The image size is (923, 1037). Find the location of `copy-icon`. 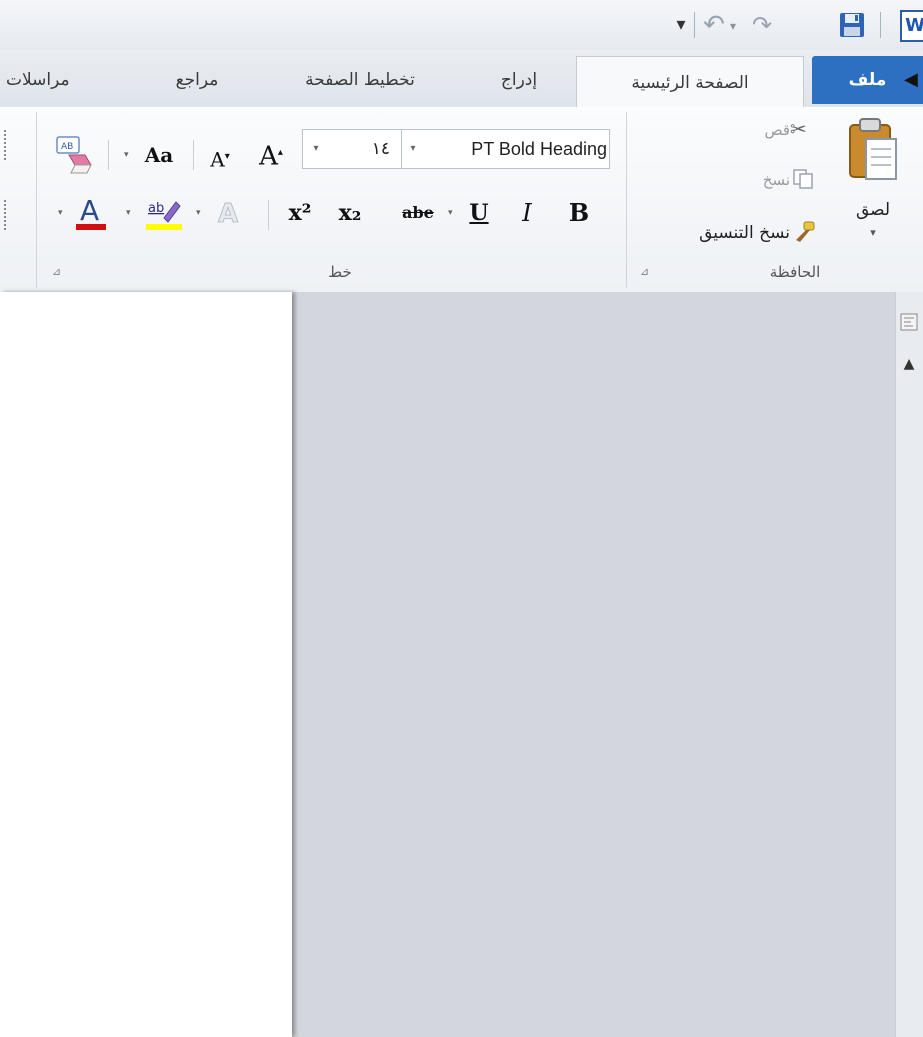

copy-icon is located at coordinates (803, 179).